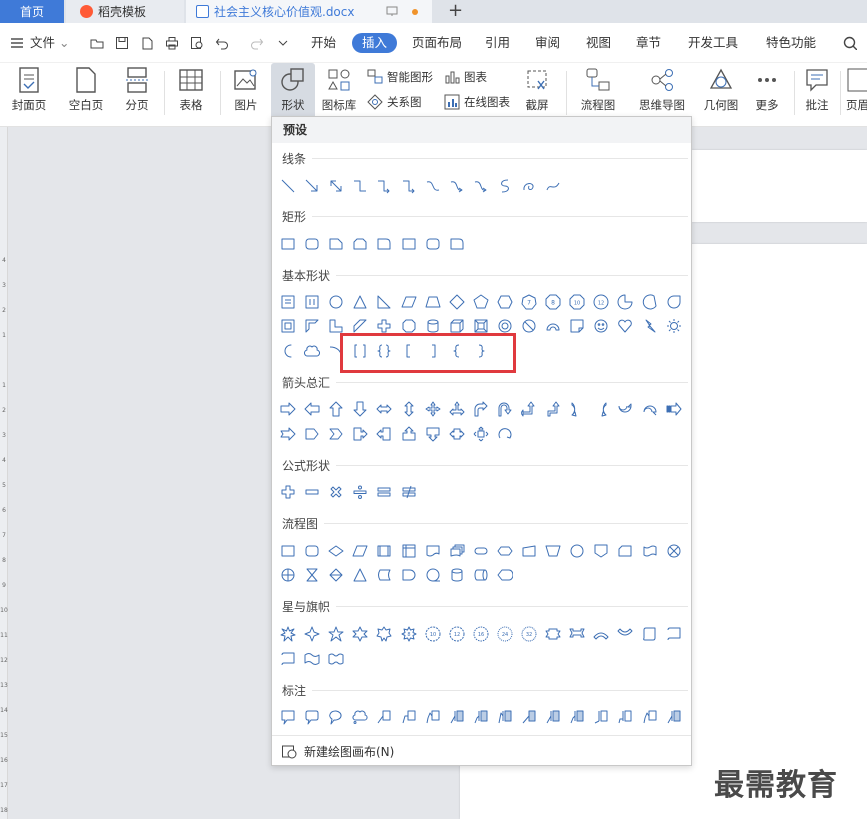 The height and width of the screenshot is (819, 867). I want to click on menu-references: 引用, so click(497, 43).